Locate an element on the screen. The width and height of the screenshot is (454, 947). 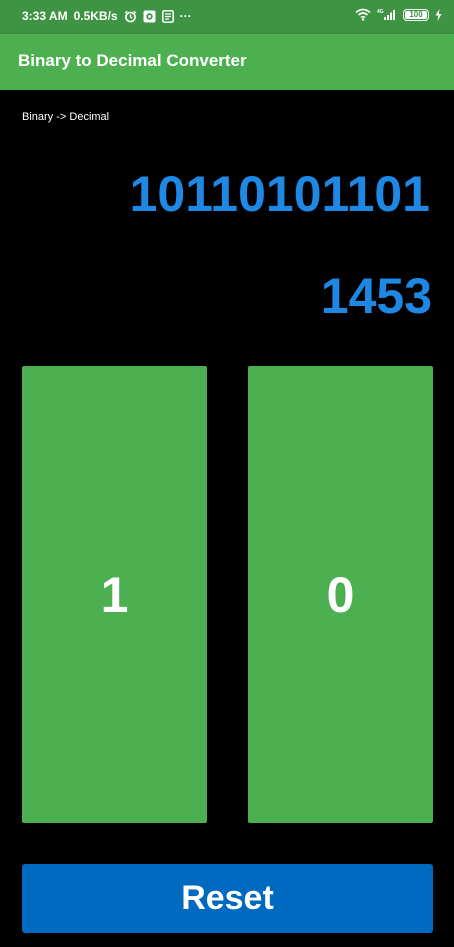
app-bar: Binary to Decimal Converter is located at coordinates (227, 62).